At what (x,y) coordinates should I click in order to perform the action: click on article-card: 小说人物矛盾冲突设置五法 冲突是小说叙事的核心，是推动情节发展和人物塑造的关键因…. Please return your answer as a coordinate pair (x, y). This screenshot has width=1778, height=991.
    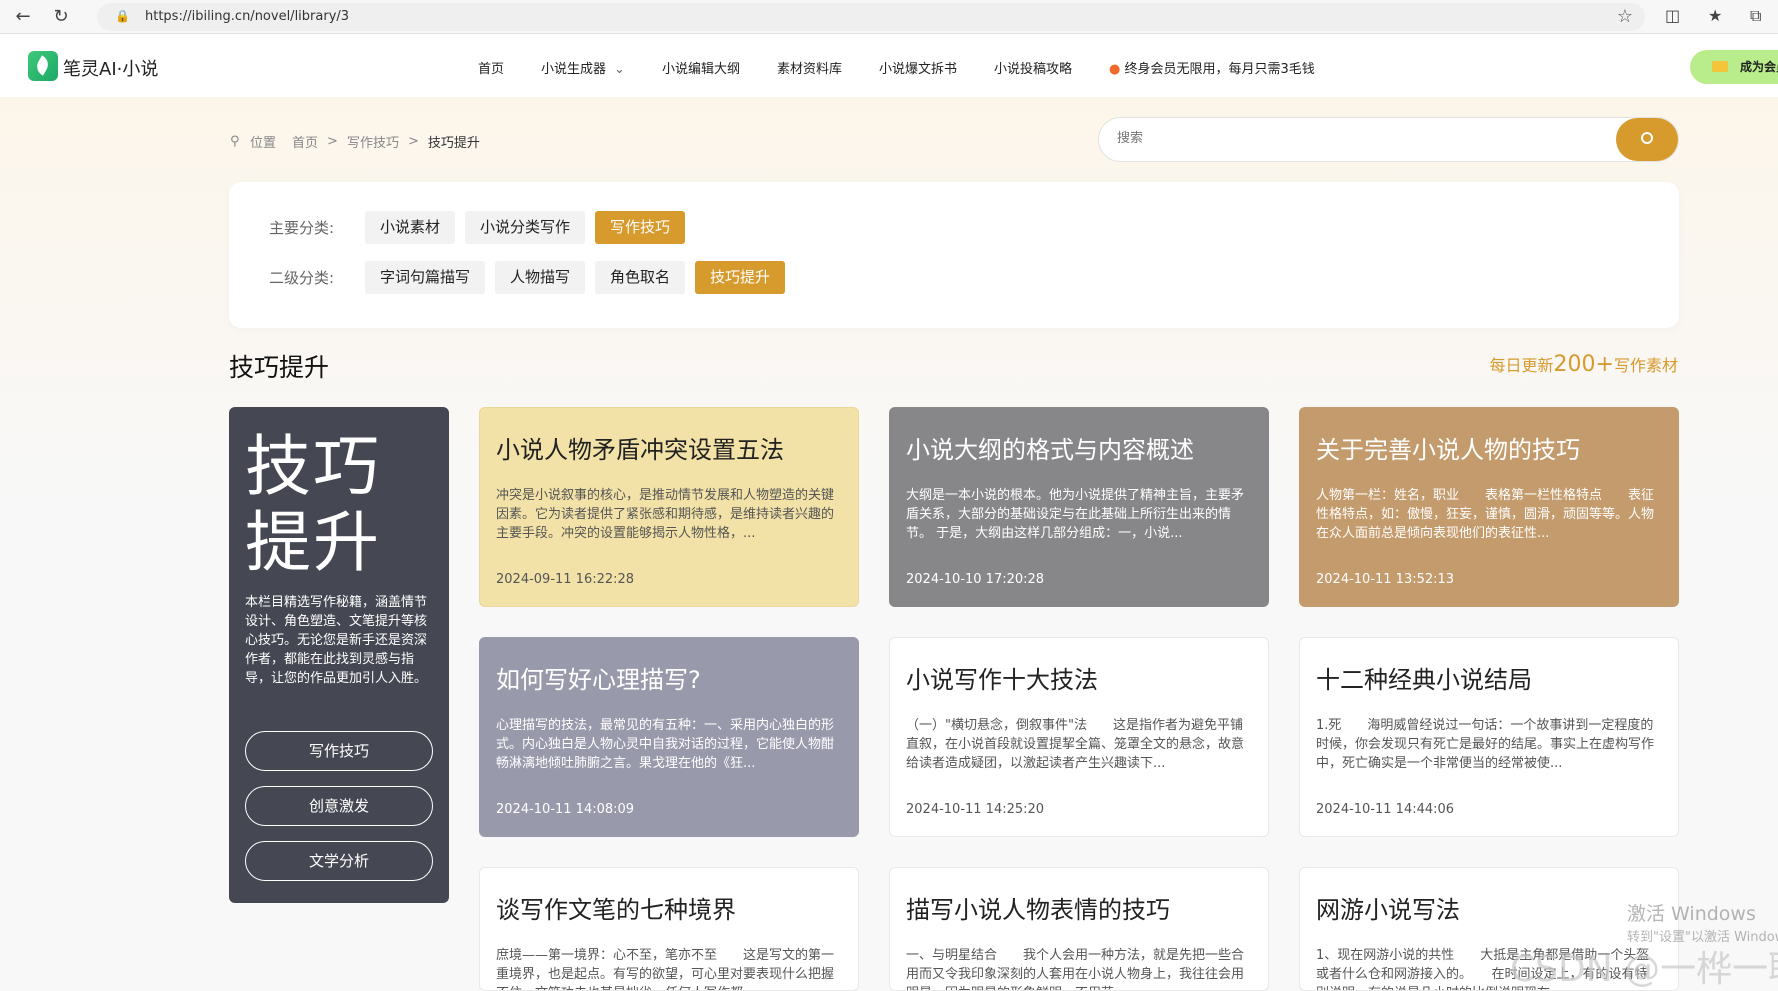
    Looking at the image, I should click on (669, 507).